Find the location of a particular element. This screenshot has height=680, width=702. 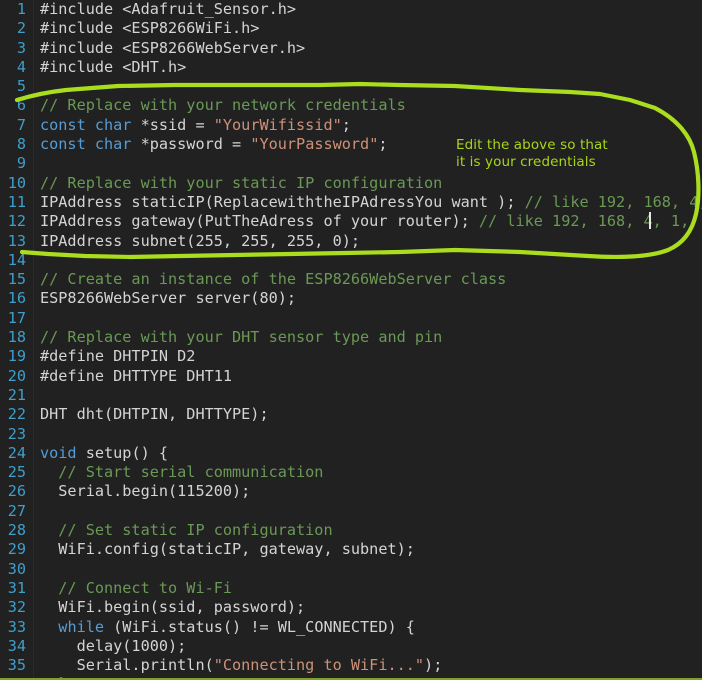

code-line: 23 is located at coordinates (351, 434).